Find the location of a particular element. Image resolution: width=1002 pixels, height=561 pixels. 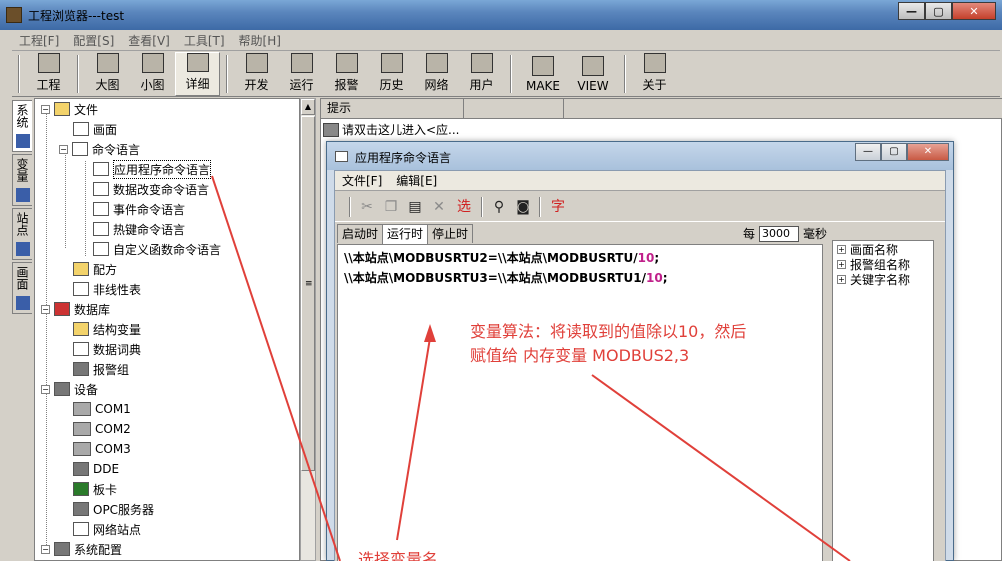

dialog-maximize-button: ▢ is located at coordinates (894, 152).